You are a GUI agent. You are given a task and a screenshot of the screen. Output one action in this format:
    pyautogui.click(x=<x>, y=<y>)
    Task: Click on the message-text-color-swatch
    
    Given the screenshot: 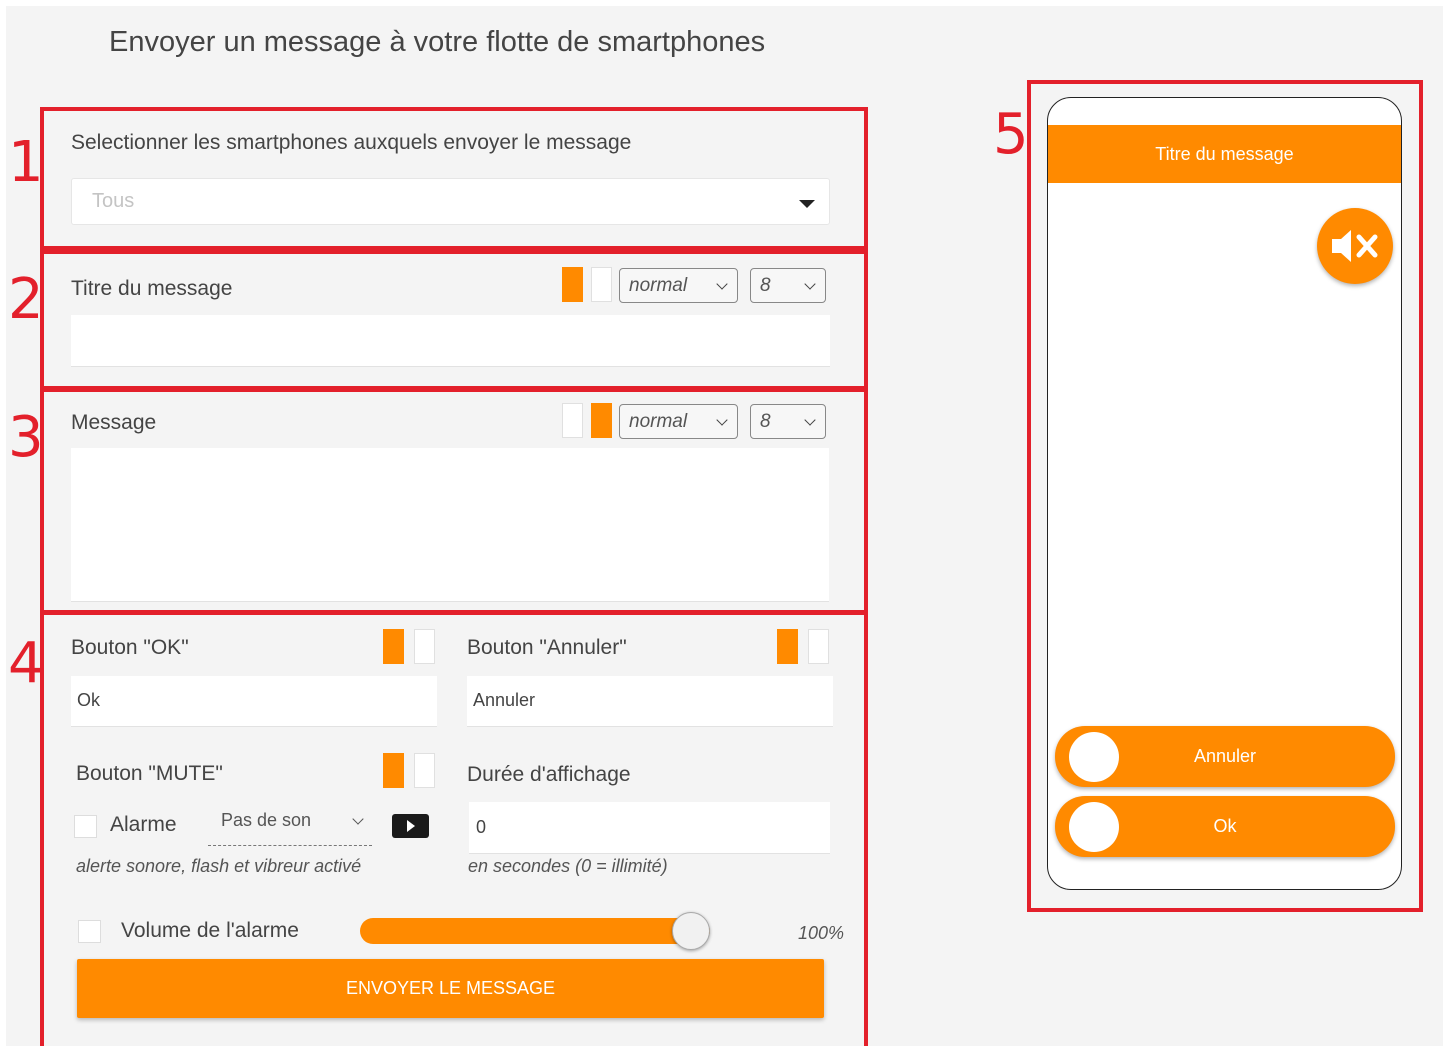 What is the action you would take?
    pyautogui.click(x=572, y=420)
    